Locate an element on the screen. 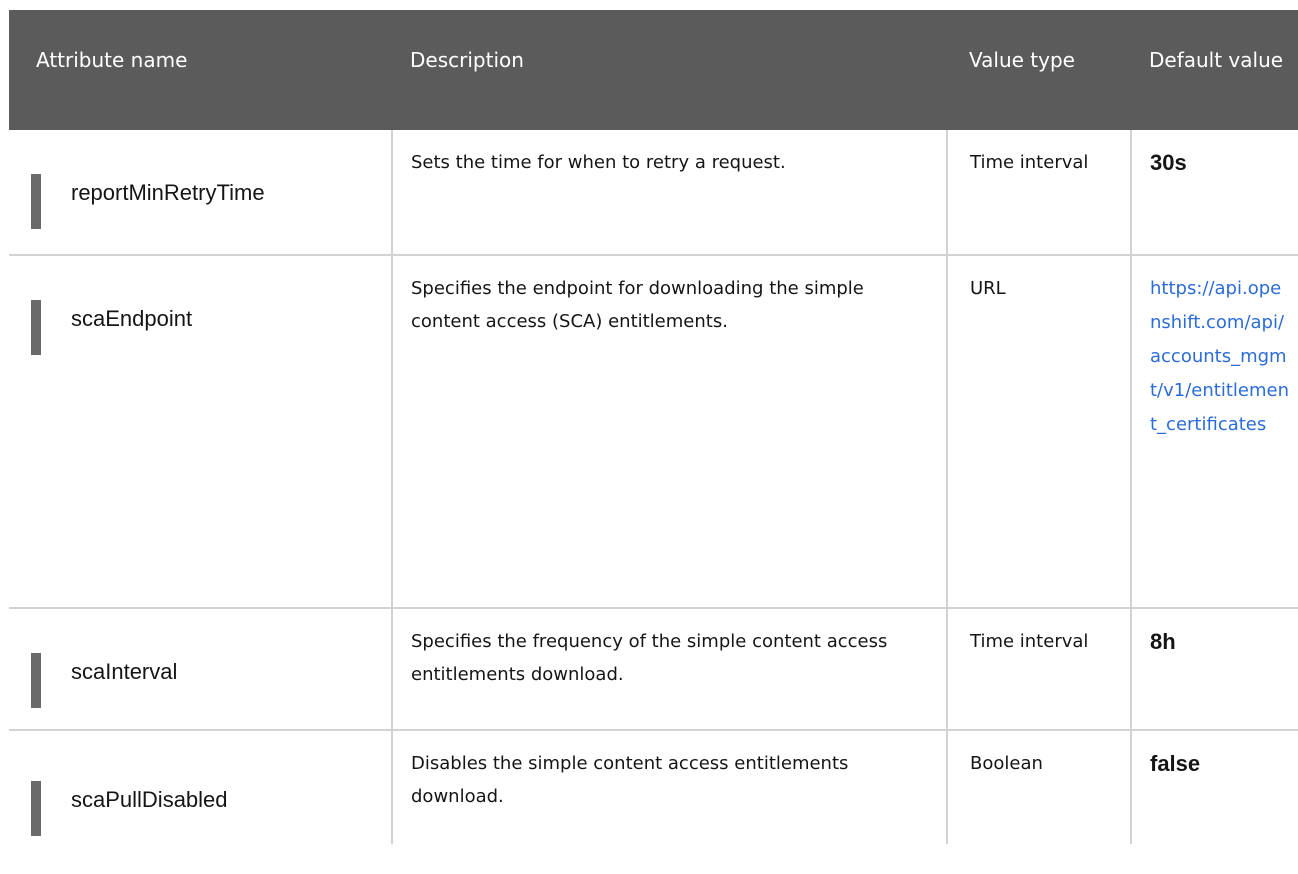 This screenshot has height=874, width=1298. header-default-value: Default value is located at coordinates (1214, 70).